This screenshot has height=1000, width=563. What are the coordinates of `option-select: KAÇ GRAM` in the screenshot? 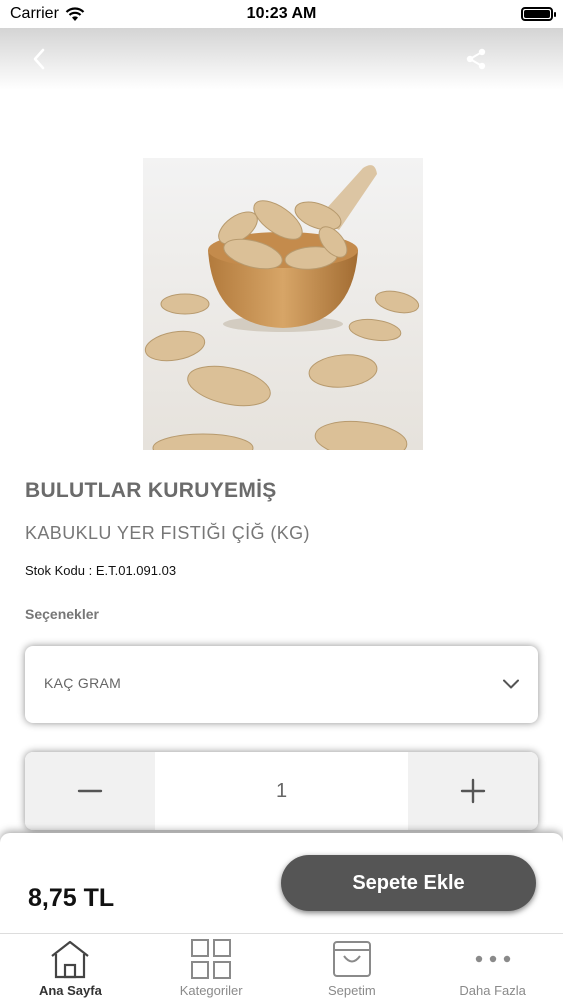 It's located at (281, 684).